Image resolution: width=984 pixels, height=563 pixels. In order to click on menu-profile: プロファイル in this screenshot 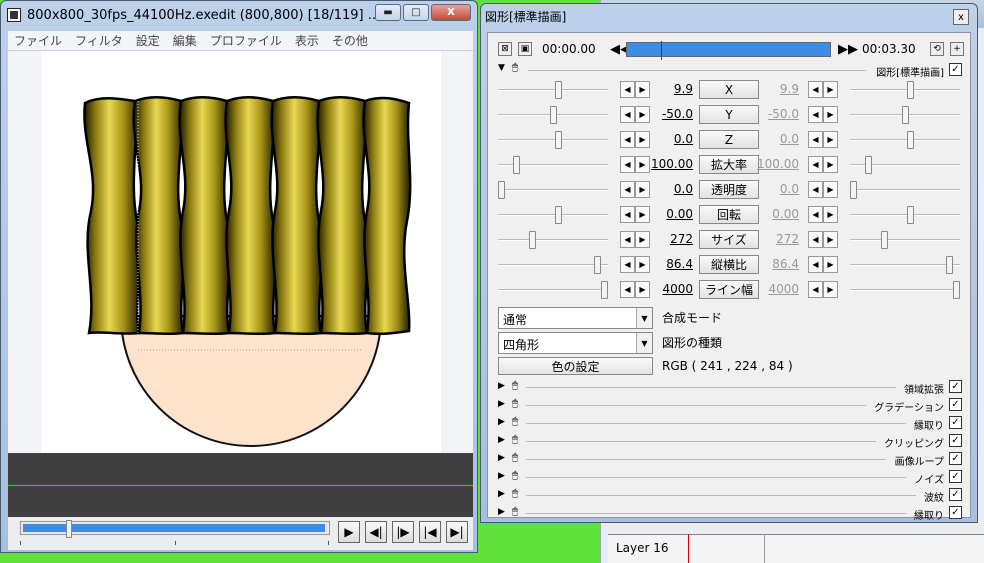, I will do `click(246, 40)`.